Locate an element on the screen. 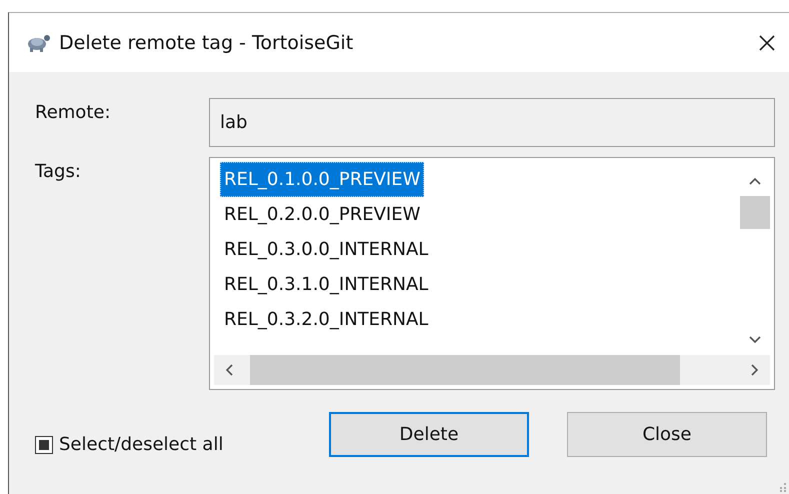 This screenshot has width=789, height=494. checkbox is located at coordinates (44, 445).